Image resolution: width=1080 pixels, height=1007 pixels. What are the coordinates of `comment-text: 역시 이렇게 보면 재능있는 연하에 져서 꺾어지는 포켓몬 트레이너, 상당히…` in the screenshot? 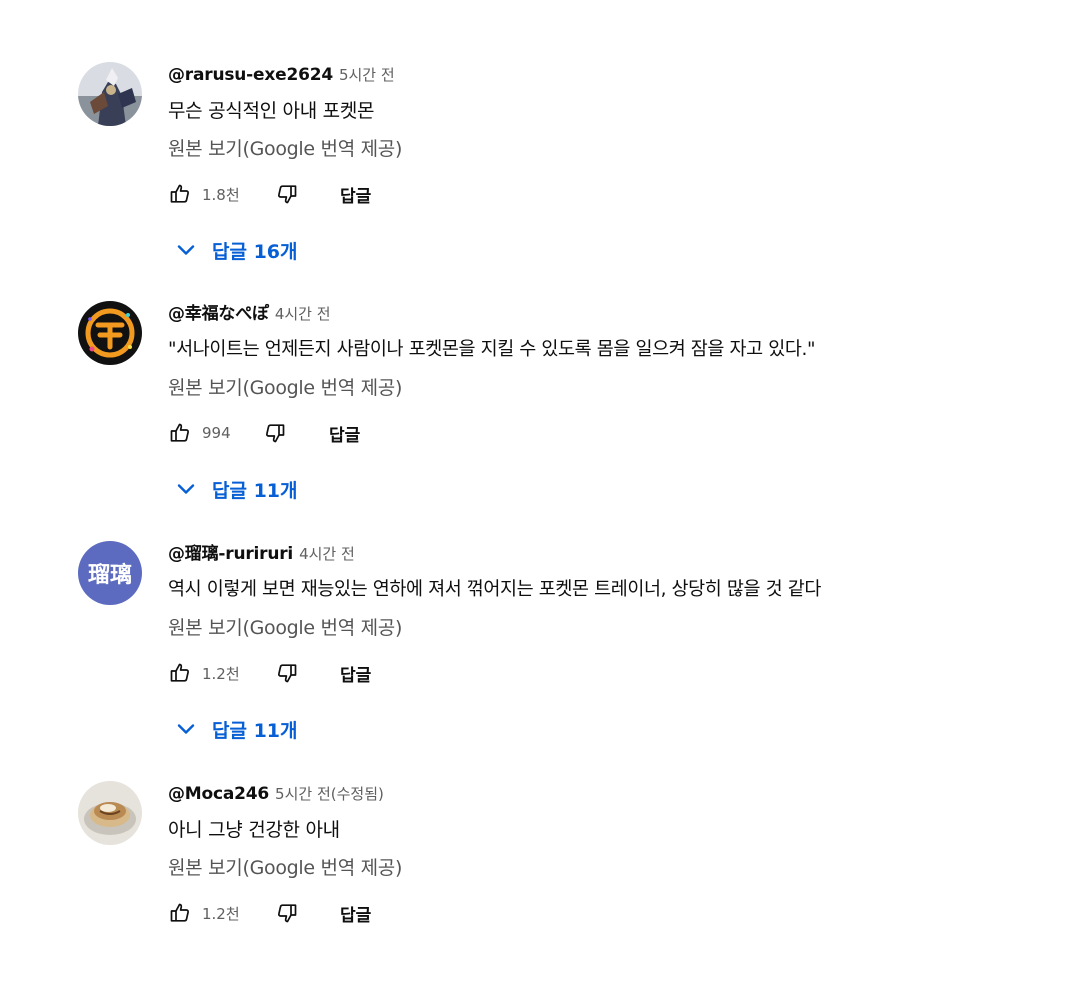 It's located at (494, 589).